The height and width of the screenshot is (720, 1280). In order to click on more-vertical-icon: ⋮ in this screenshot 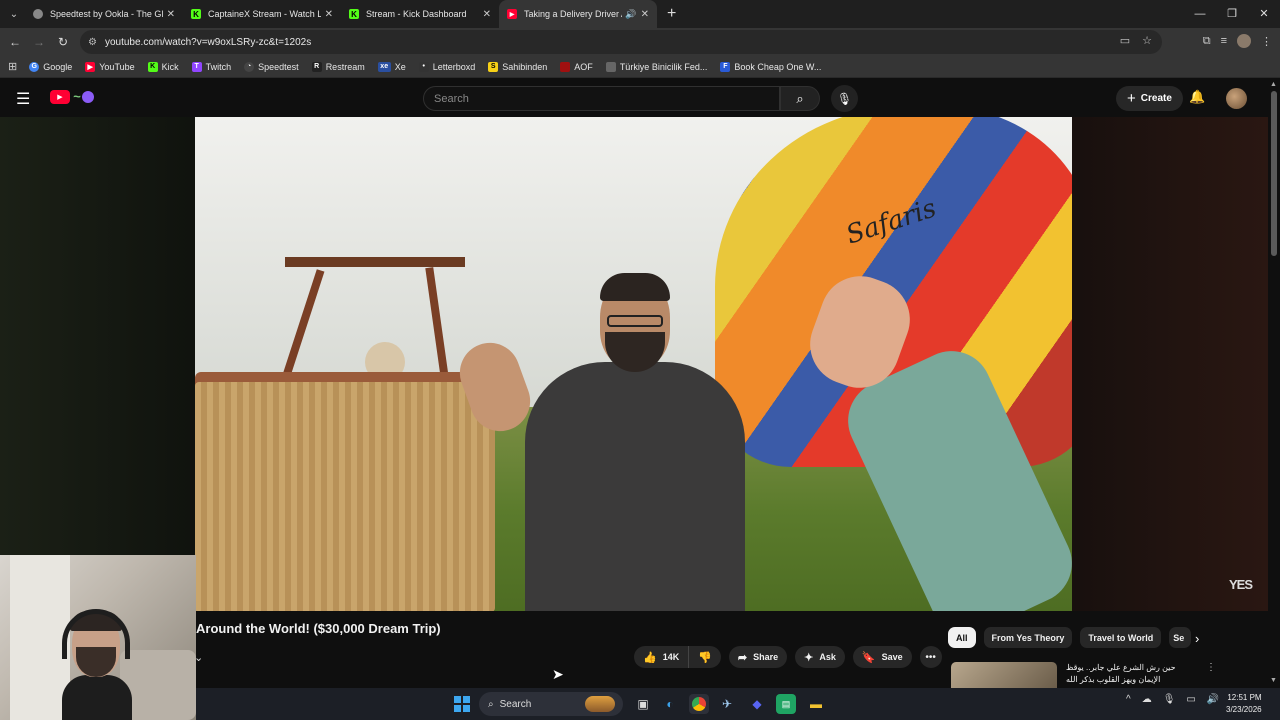, I will do `click(1211, 675)`.